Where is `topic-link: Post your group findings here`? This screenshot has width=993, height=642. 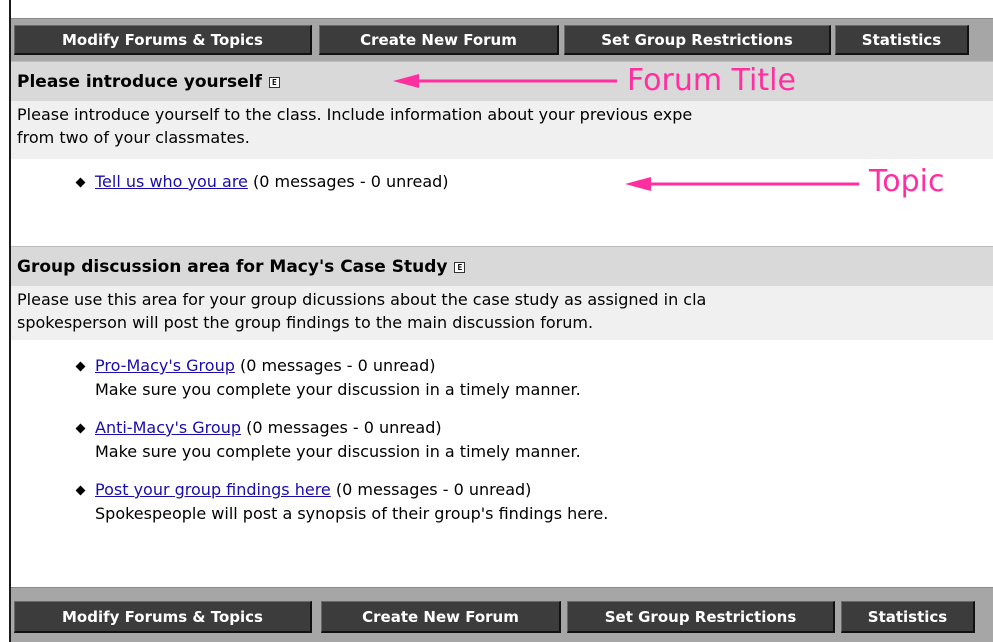 topic-link: Post your group findings here is located at coordinates (213, 489).